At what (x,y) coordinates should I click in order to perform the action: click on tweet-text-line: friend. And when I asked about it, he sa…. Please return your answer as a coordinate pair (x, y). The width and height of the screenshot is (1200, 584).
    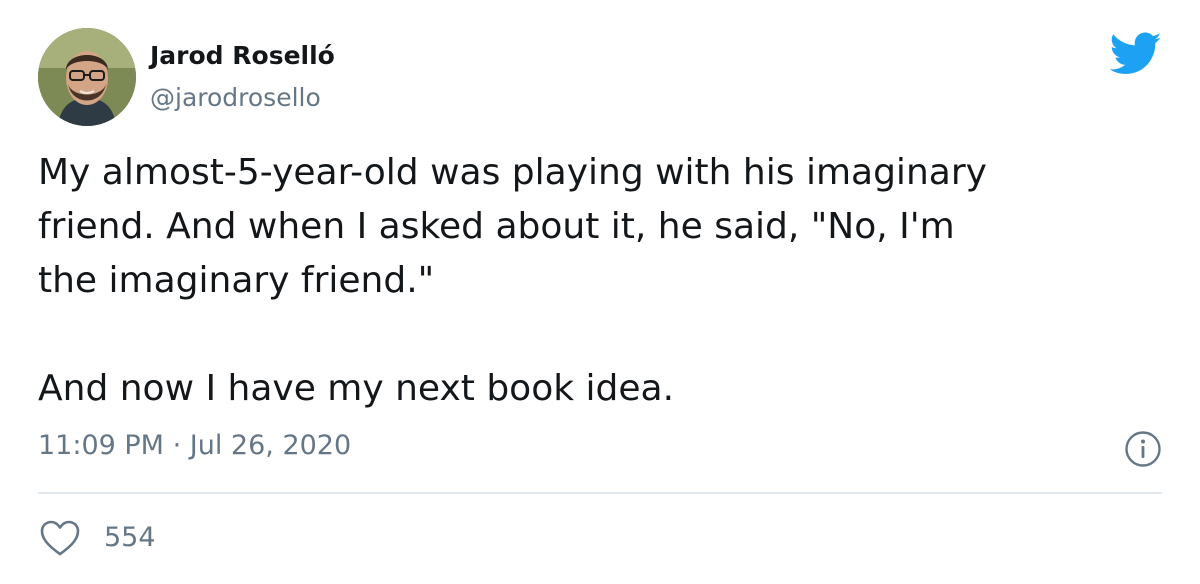
    Looking at the image, I should click on (496, 226).